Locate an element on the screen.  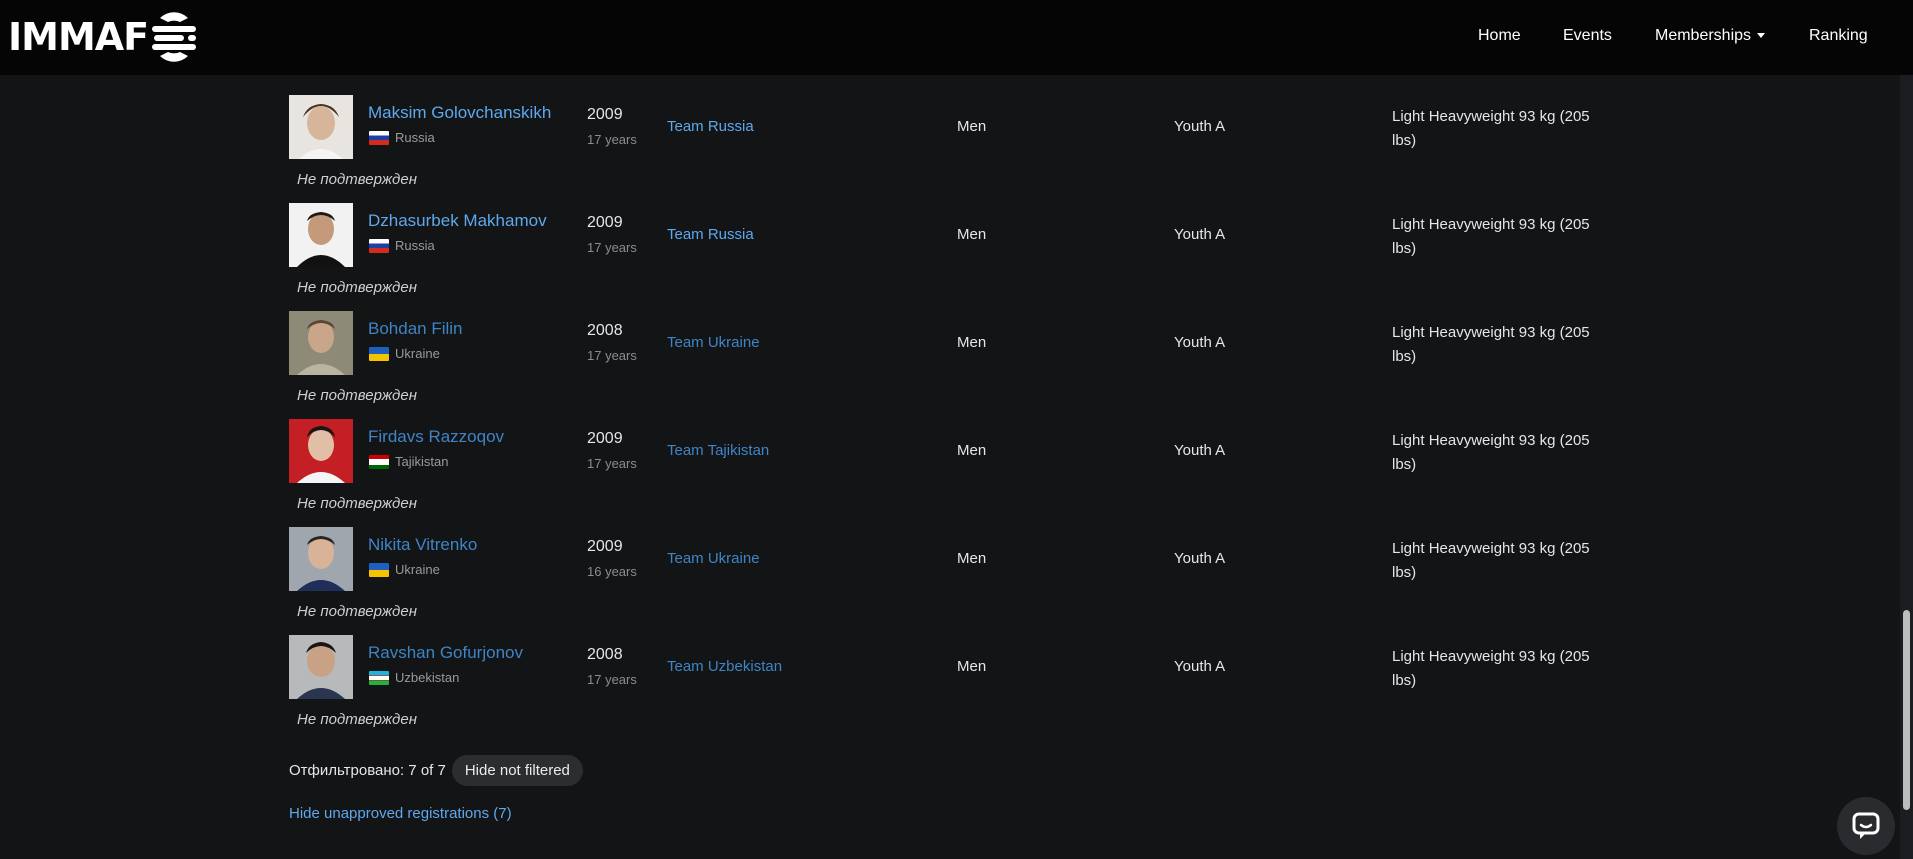
nav-memberships-label: Memberships is located at coordinates (1703, 35).